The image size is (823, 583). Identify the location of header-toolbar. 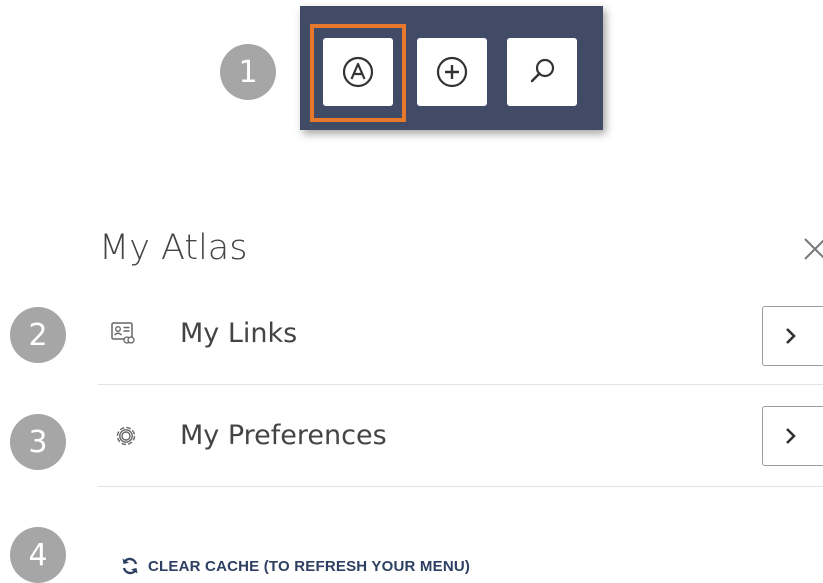
(451, 68).